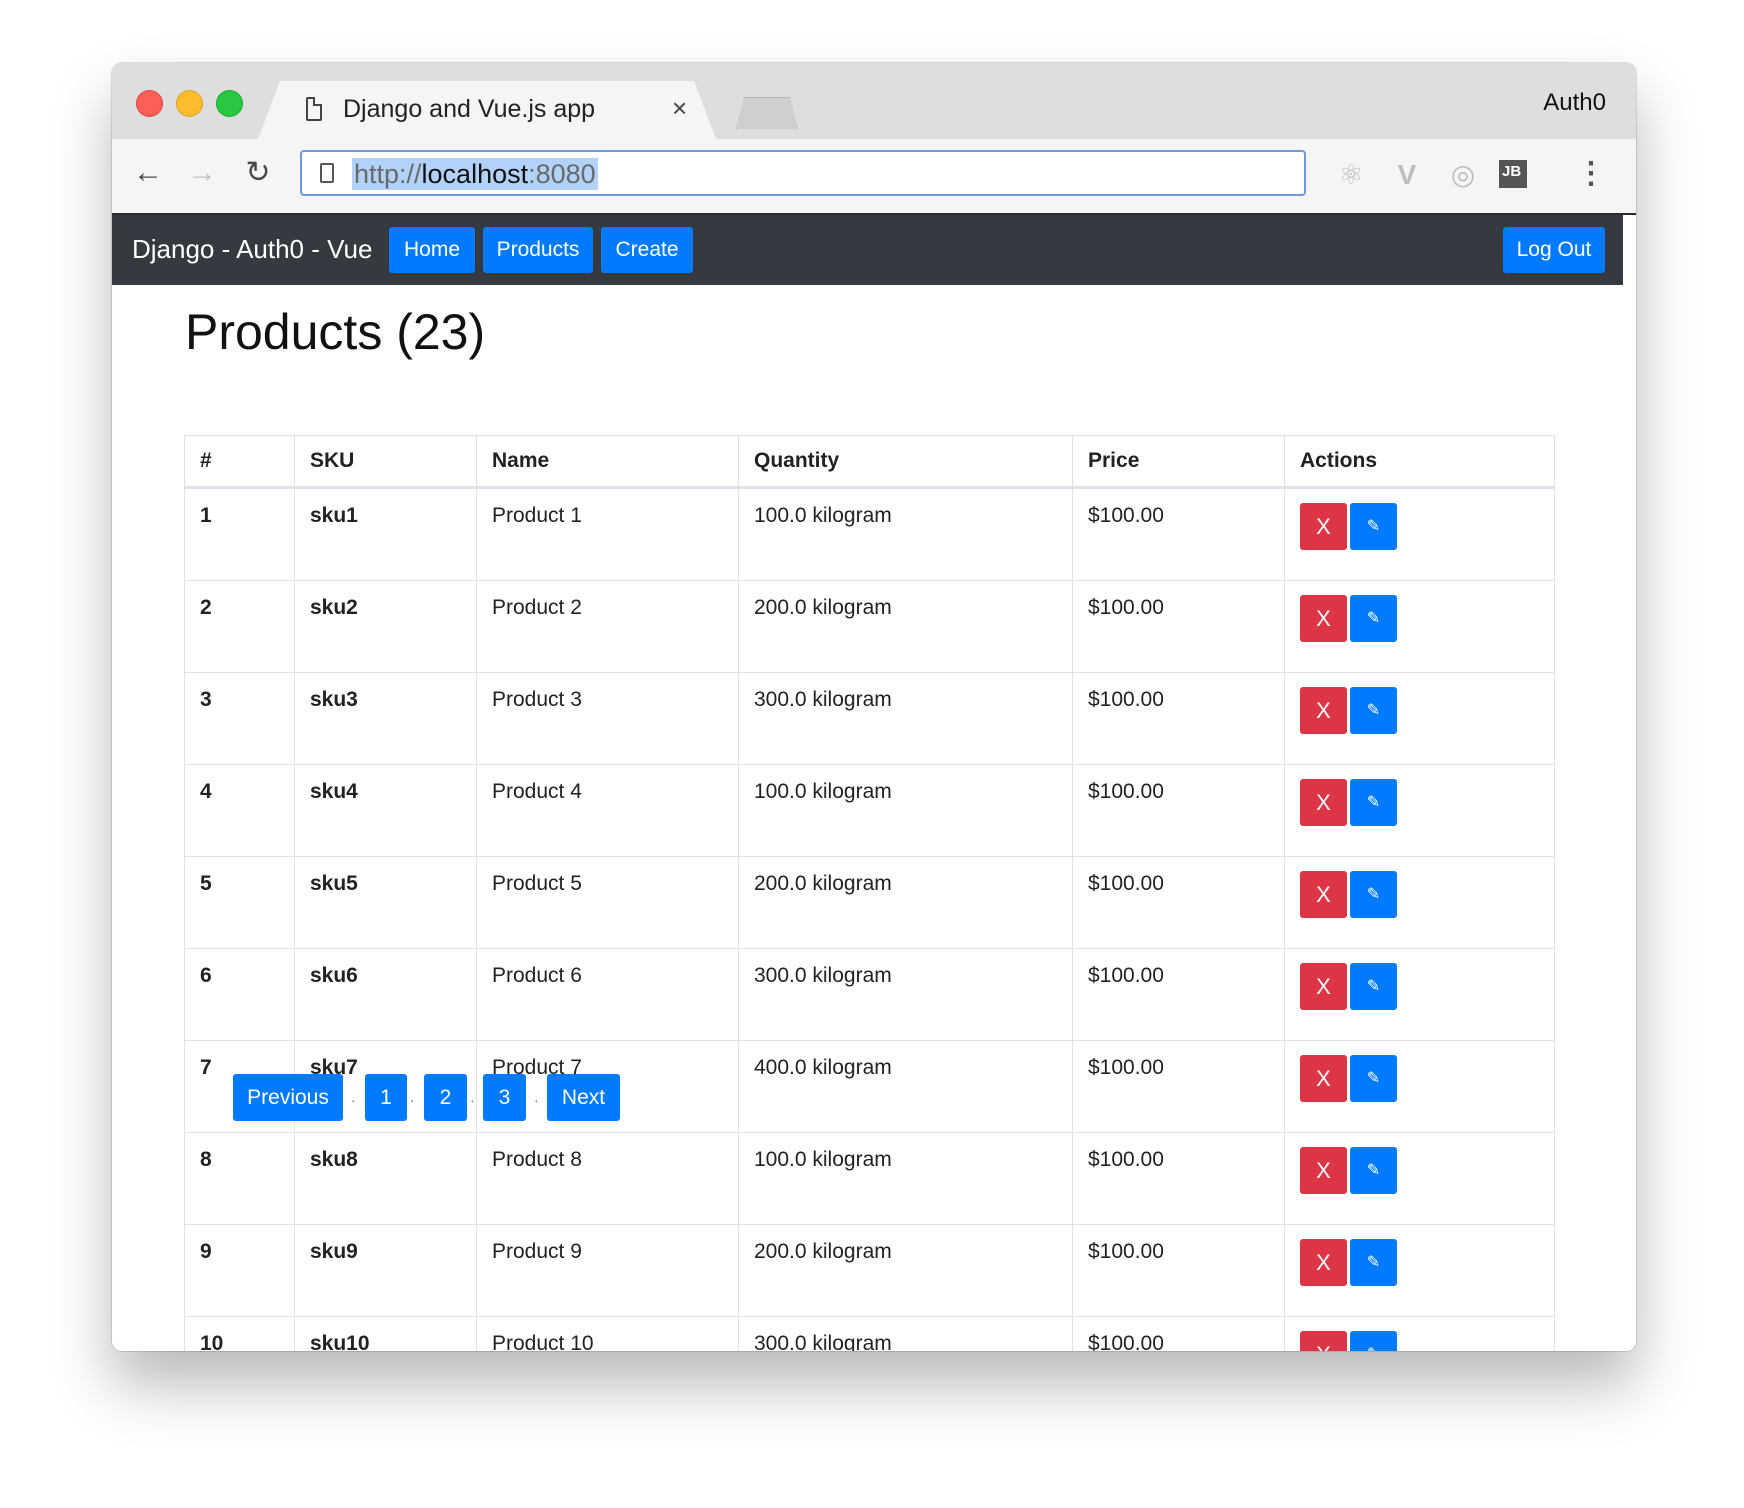 This screenshot has height=1508, width=1744. Describe the element at coordinates (905, 810) in the screenshot. I see `row-quantity: 100.0 kilogram` at that location.